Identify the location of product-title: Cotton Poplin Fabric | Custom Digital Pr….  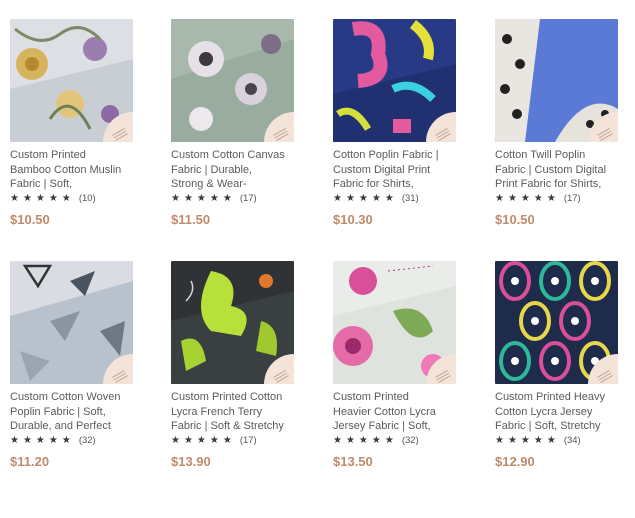
(398, 170).